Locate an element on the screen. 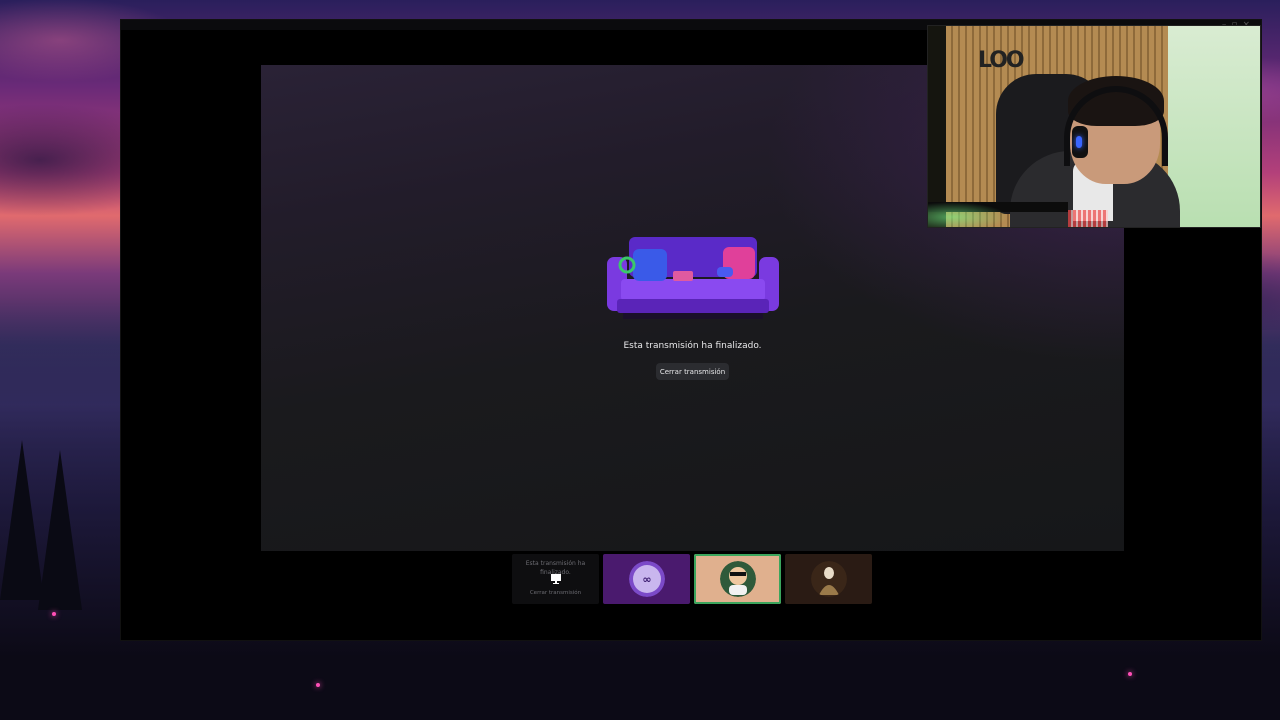  thumbnail-participant is located at coordinates (828, 579).